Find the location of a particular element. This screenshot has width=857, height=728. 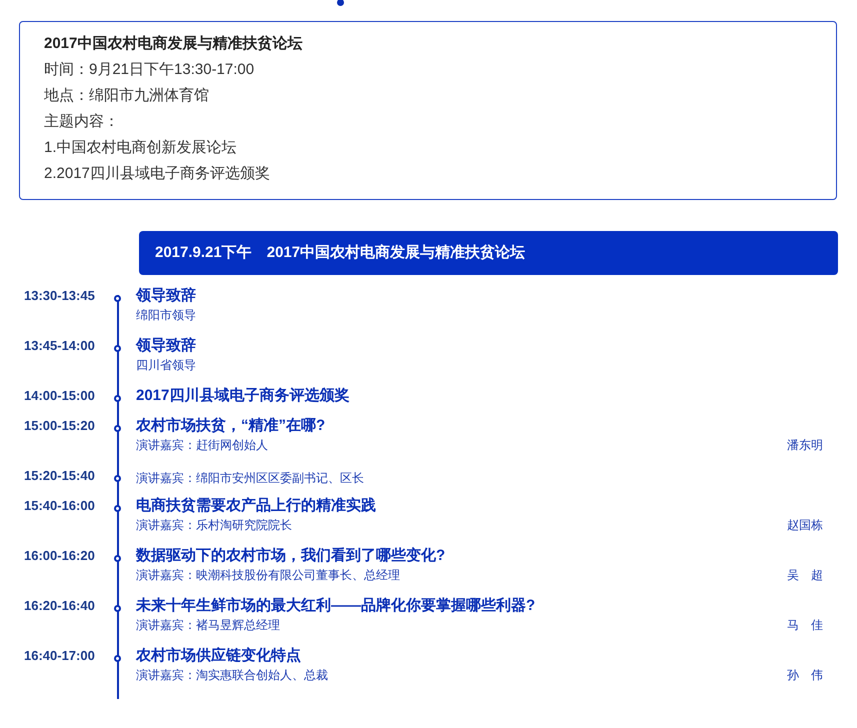

speaker-role: 演讲嘉宾：淘实惠联合创始人、总裁 is located at coordinates (232, 675).